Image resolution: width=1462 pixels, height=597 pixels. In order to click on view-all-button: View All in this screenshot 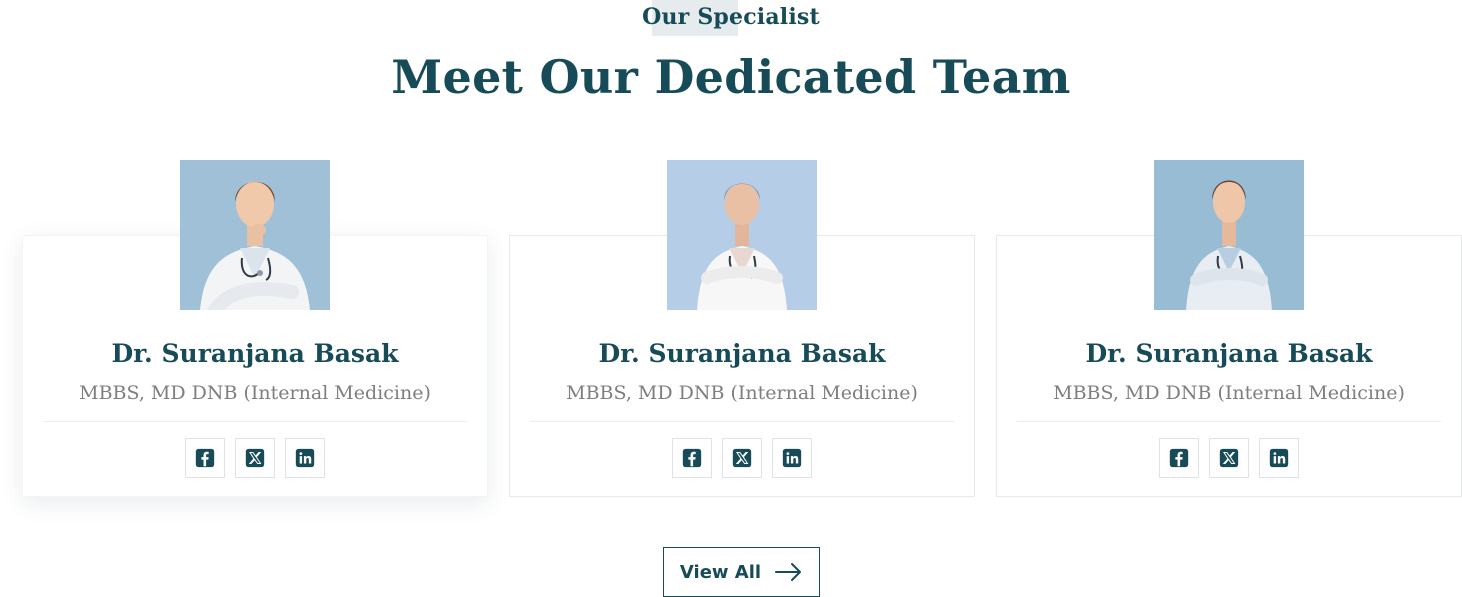, I will do `click(741, 572)`.